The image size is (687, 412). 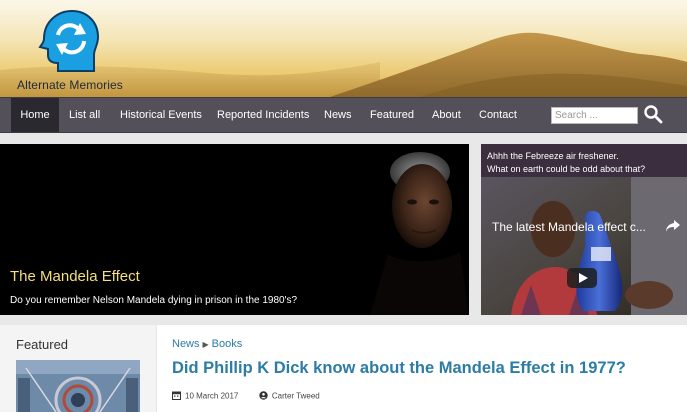 I want to click on nav-item-featured: Featured, so click(x=392, y=115).